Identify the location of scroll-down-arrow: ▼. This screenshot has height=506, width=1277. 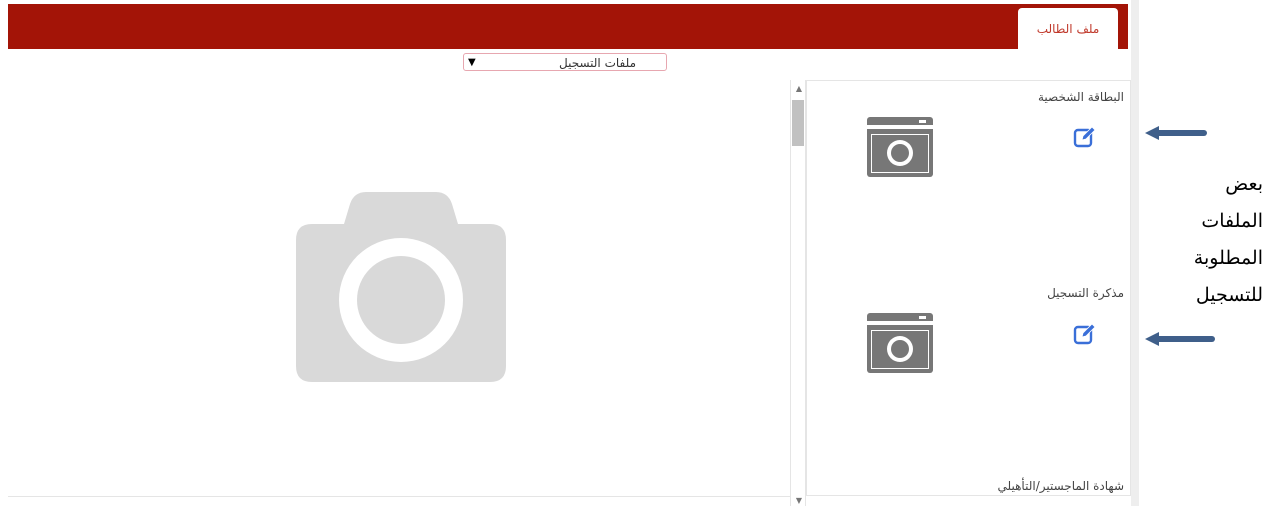
(799, 500).